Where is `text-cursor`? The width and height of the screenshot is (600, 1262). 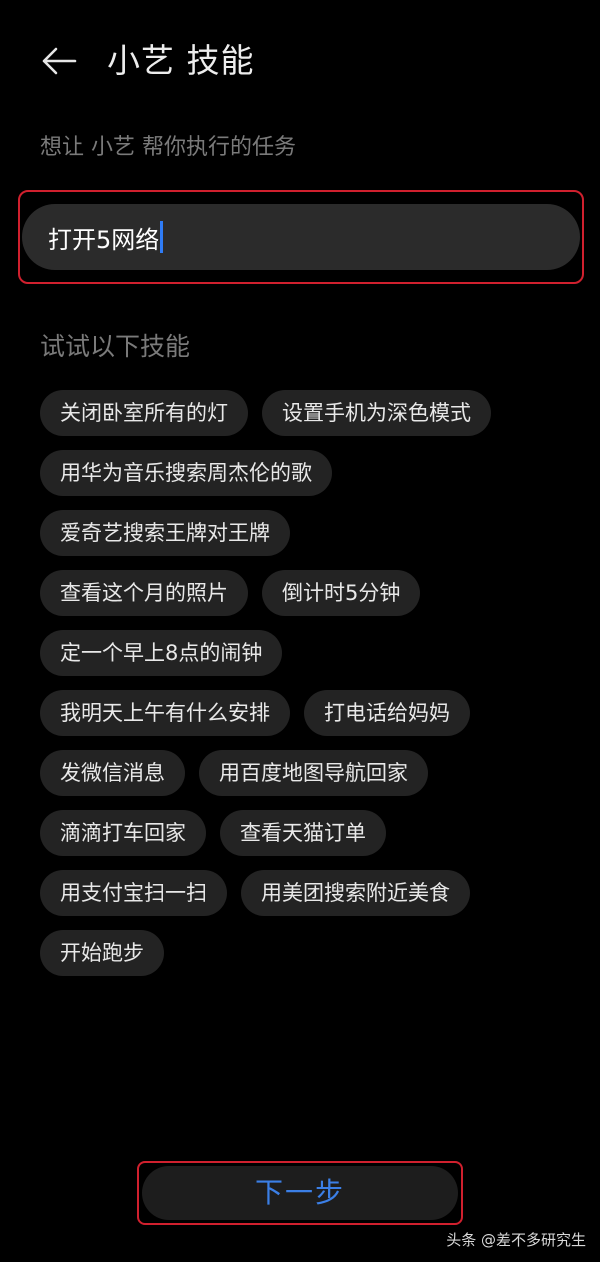 text-cursor is located at coordinates (162, 237).